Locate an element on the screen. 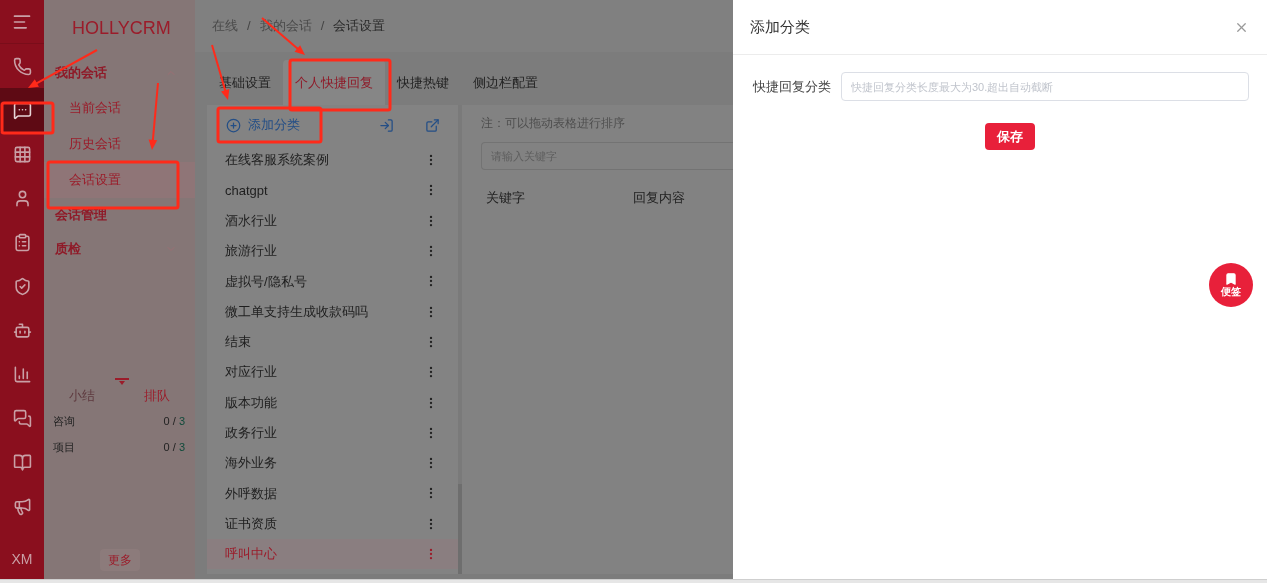  phone-icon is located at coordinates (22, 66).